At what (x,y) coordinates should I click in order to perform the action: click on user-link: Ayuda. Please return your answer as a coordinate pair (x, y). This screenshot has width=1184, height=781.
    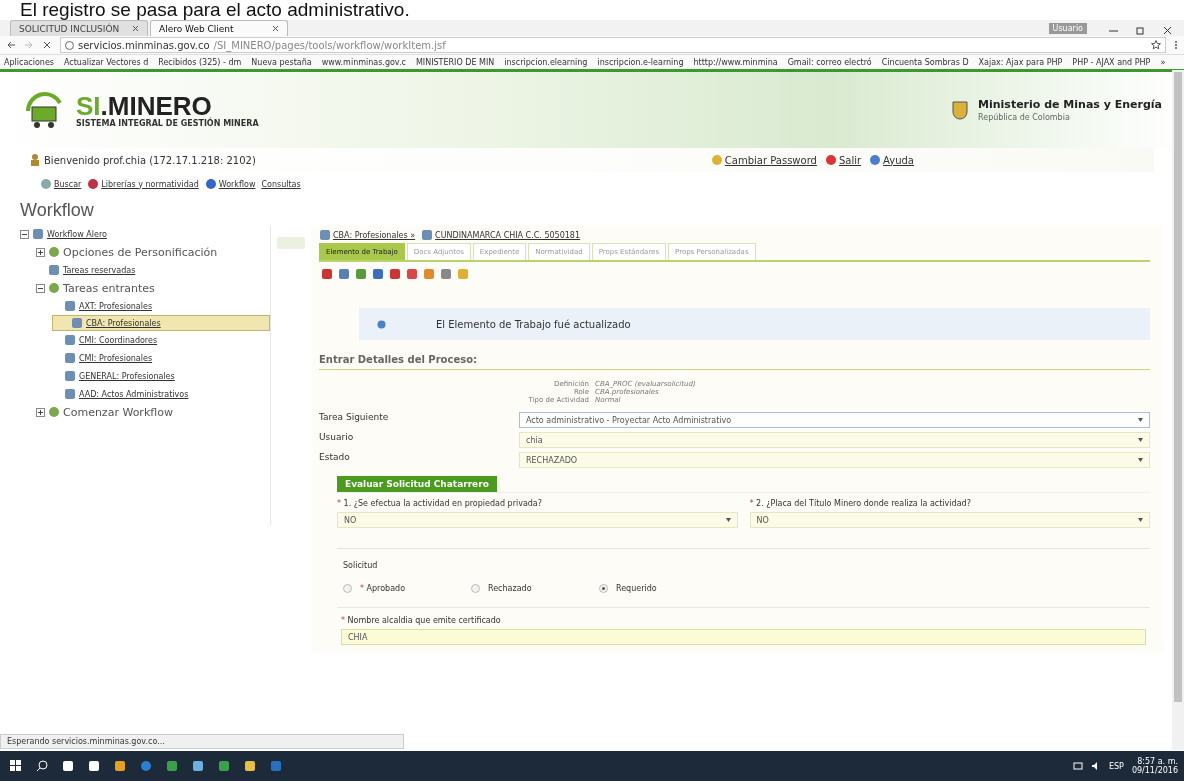
    Looking at the image, I should click on (891, 160).